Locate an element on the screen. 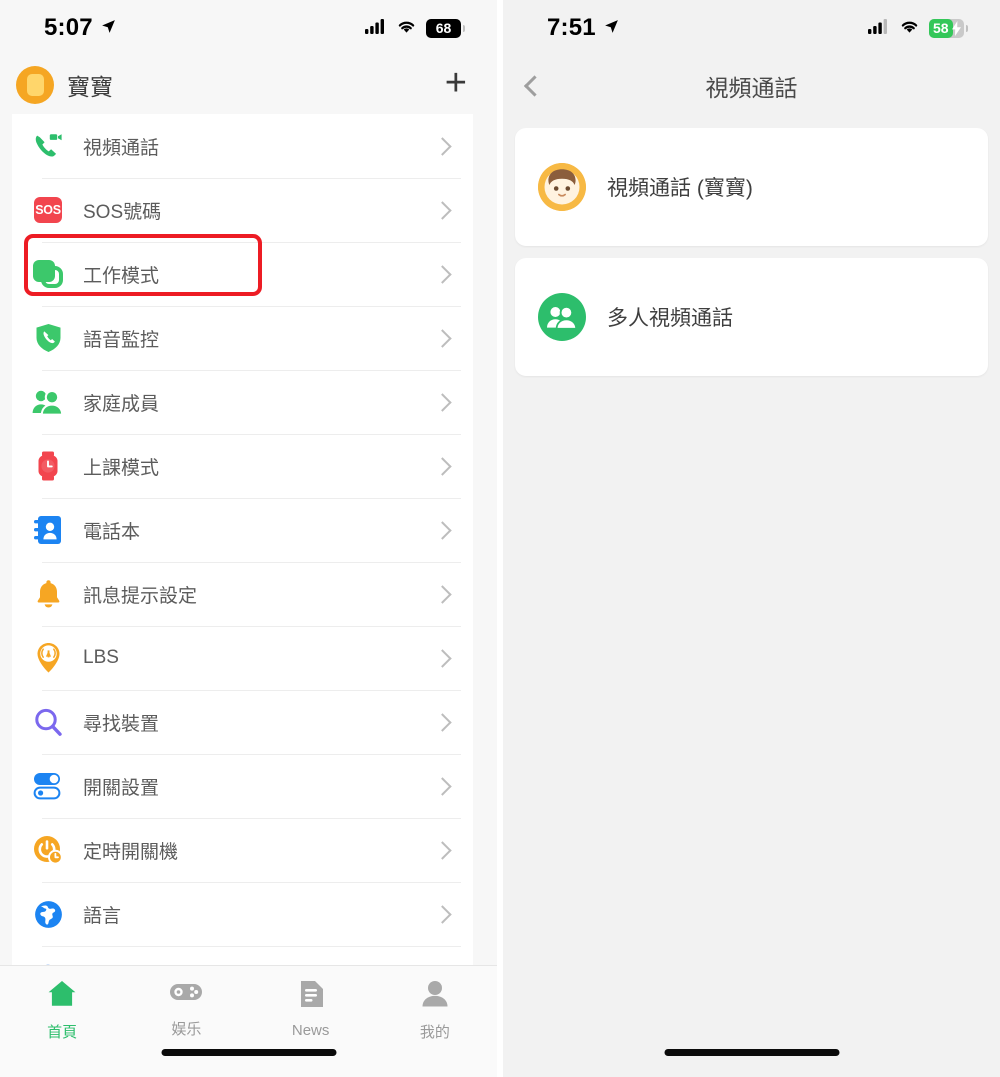 The height and width of the screenshot is (1077, 1000). phonebook-icon is located at coordinates (48, 530).